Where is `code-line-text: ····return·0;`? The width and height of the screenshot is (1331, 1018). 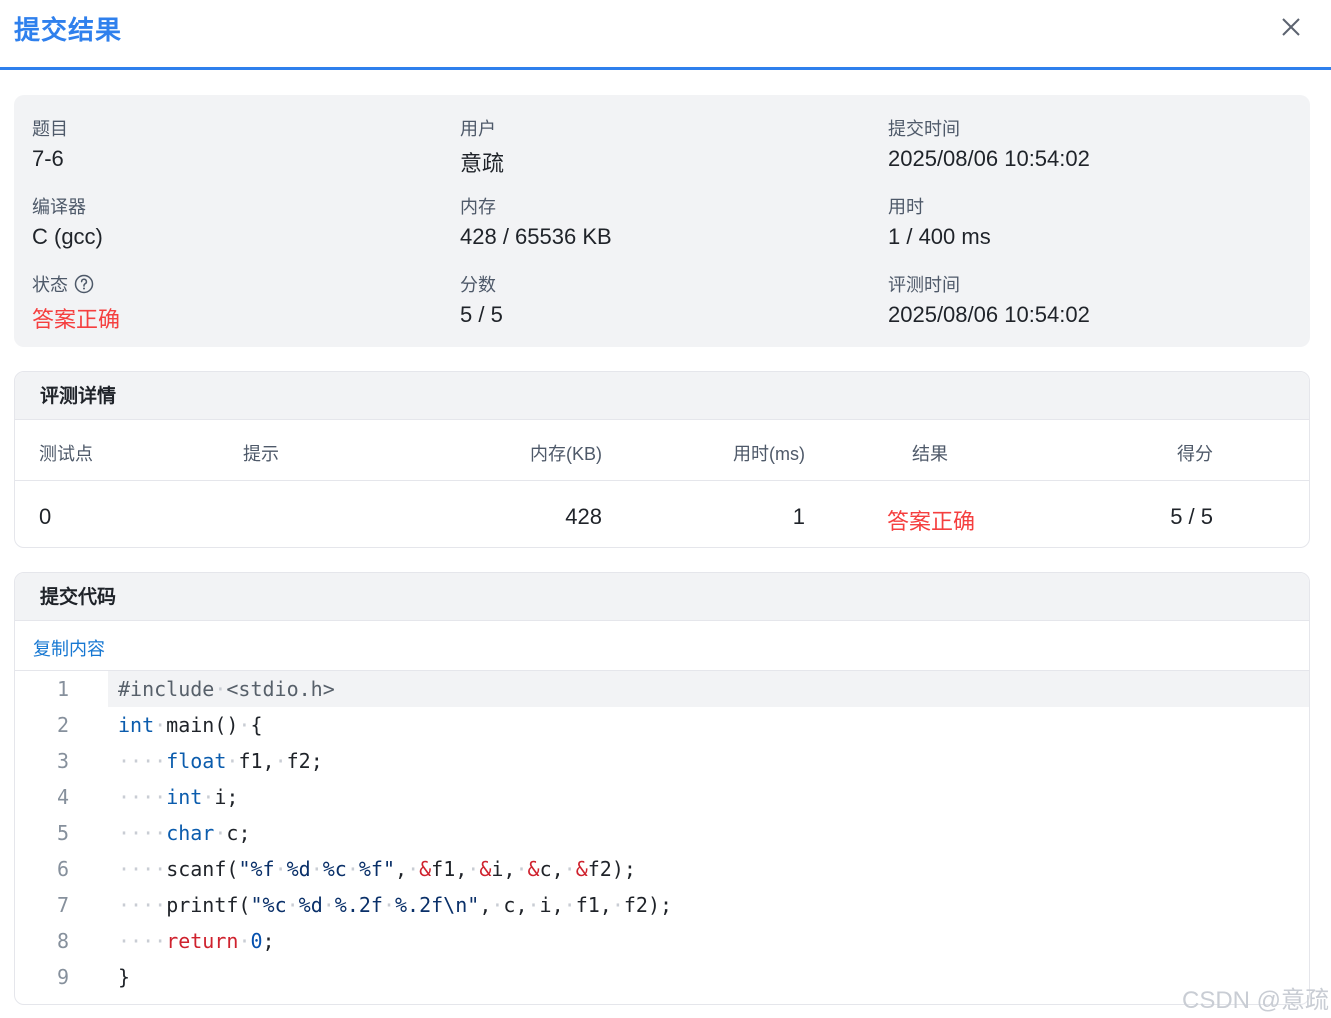
code-line-text: ····return·0; is located at coordinates (196, 941).